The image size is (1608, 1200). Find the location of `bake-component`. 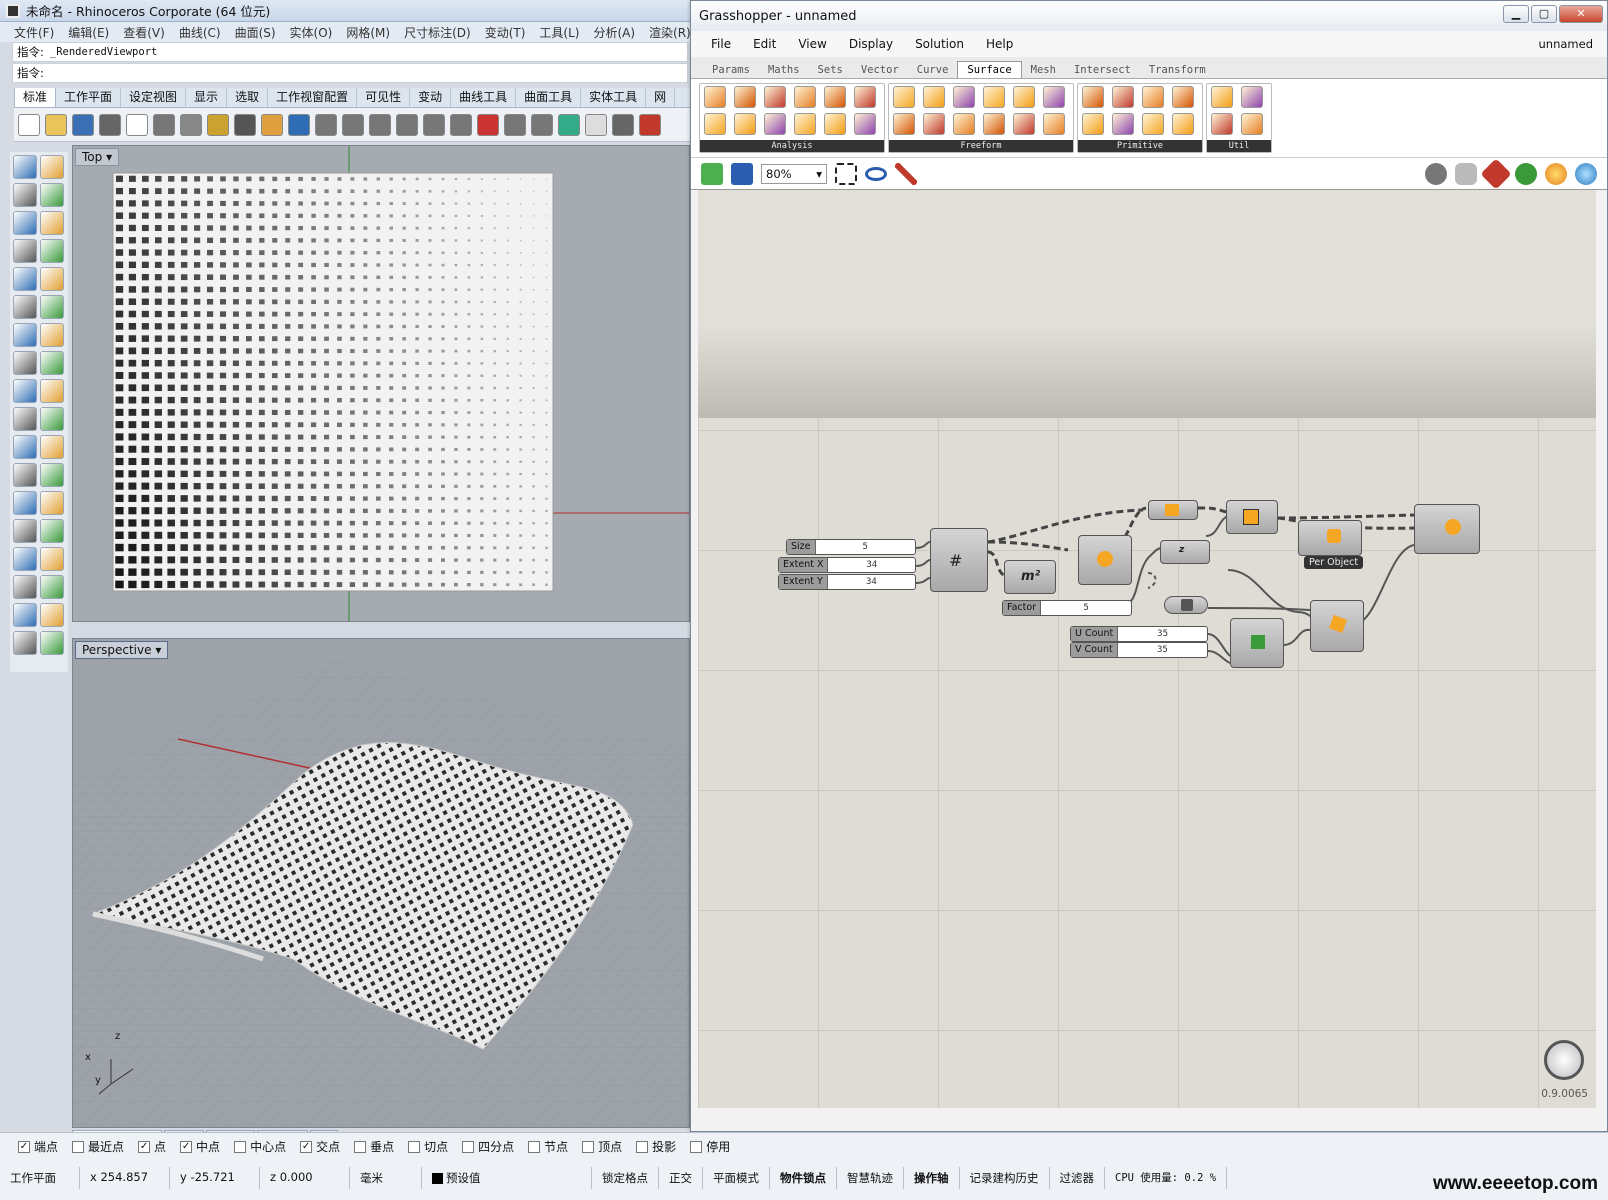

bake-component is located at coordinates (1447, 529).